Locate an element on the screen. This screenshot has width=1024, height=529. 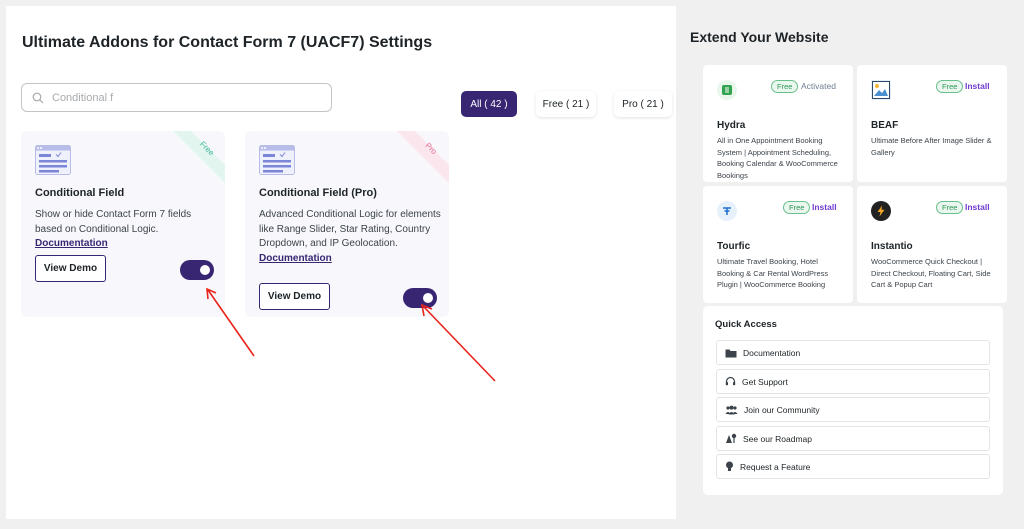
sidebar-title: Extend Your Website is located at coordinates (759, 37).